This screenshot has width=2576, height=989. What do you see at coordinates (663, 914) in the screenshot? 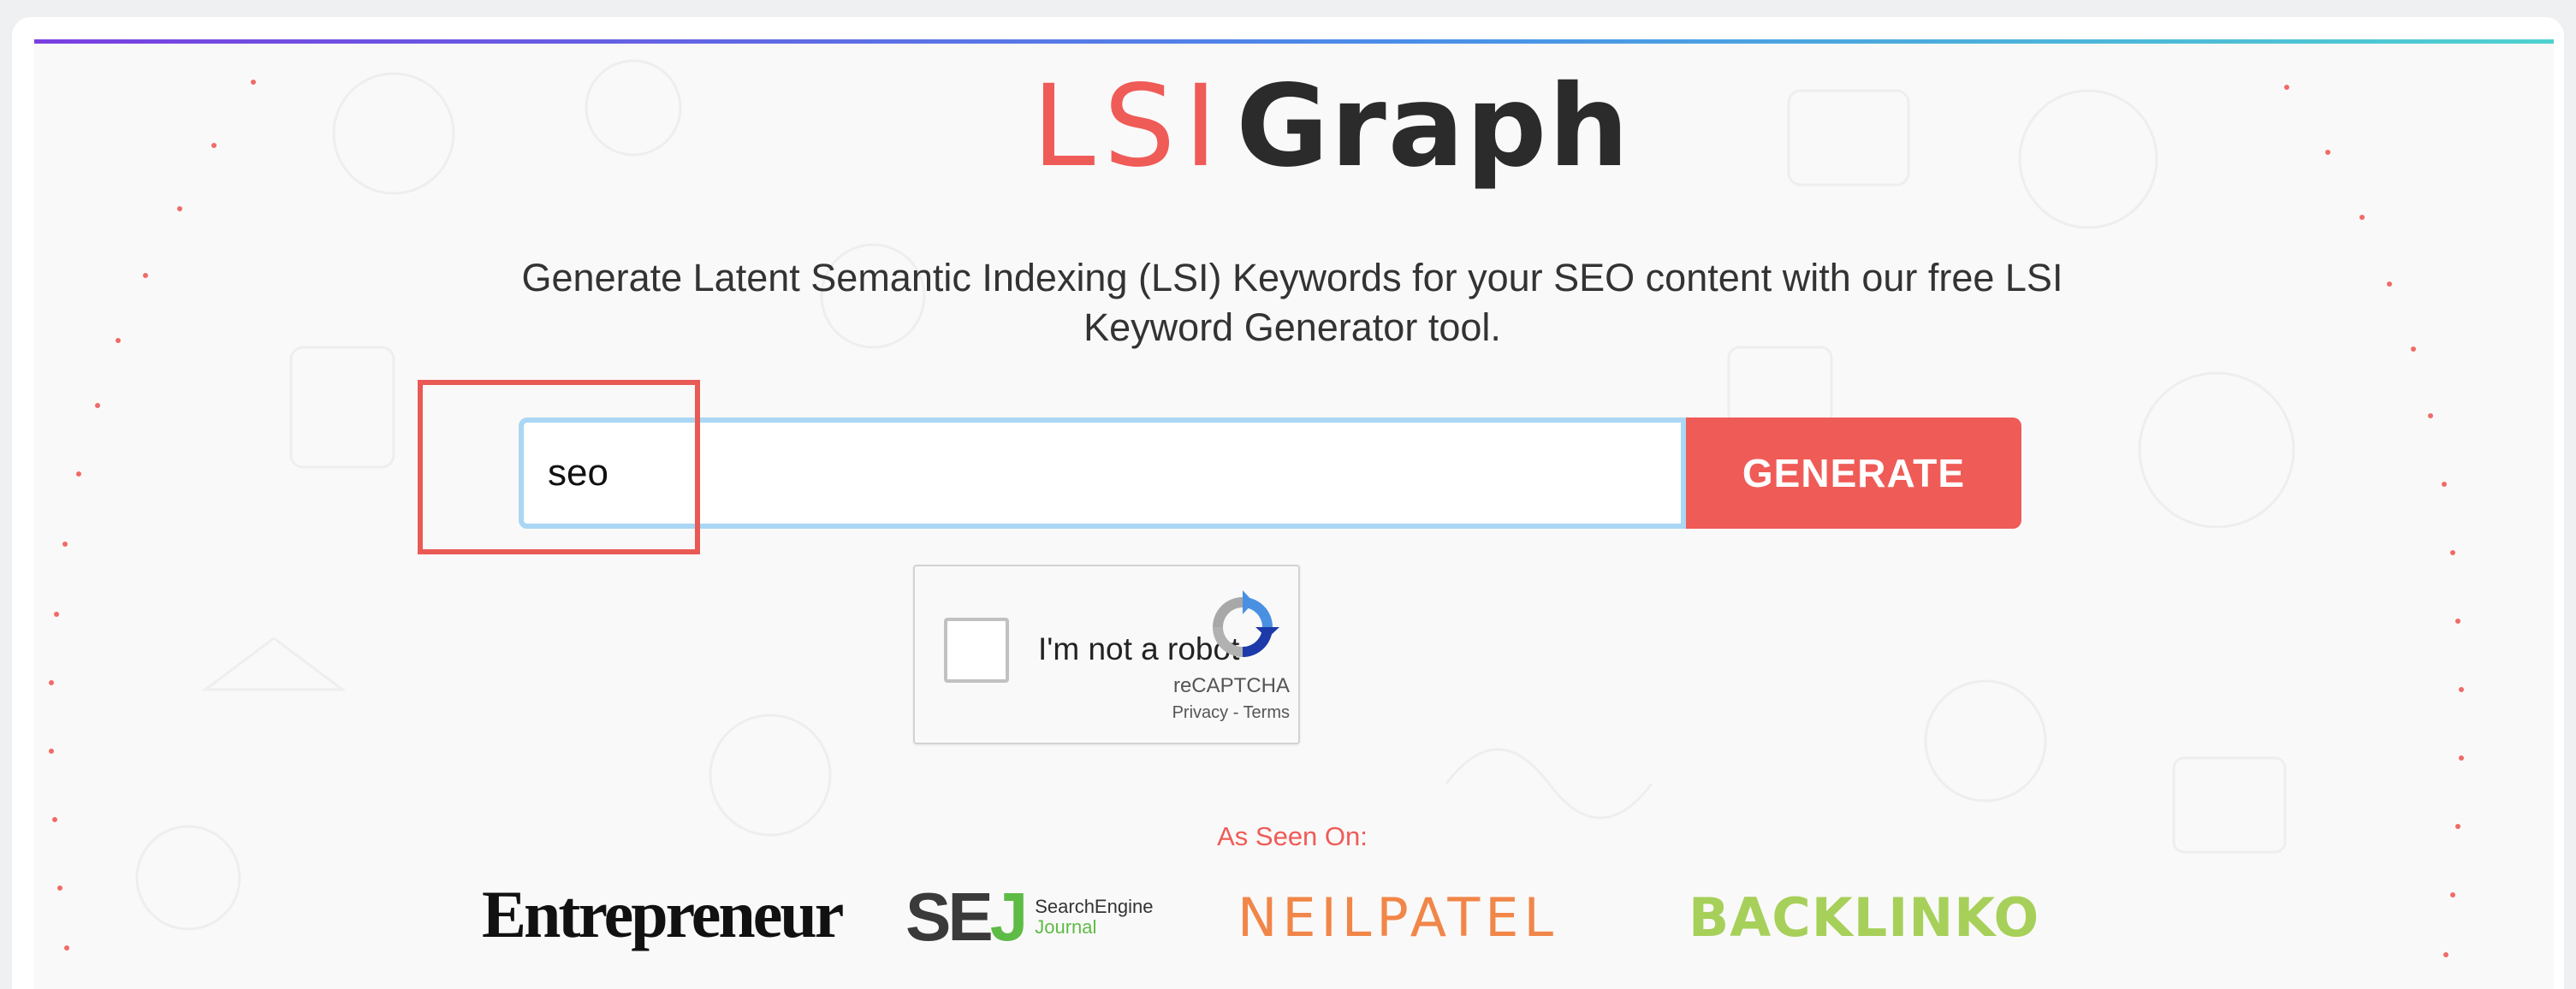
I see `entrepreneur-logo: Entrepreneur` at bounding box center [663, 914].